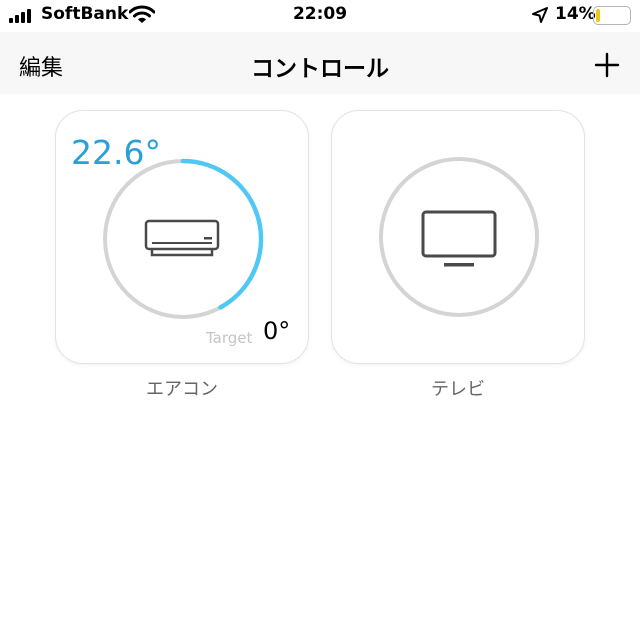 This screenshot has width=640, height=640. I want to click on plus-icon, so click(607, 65).